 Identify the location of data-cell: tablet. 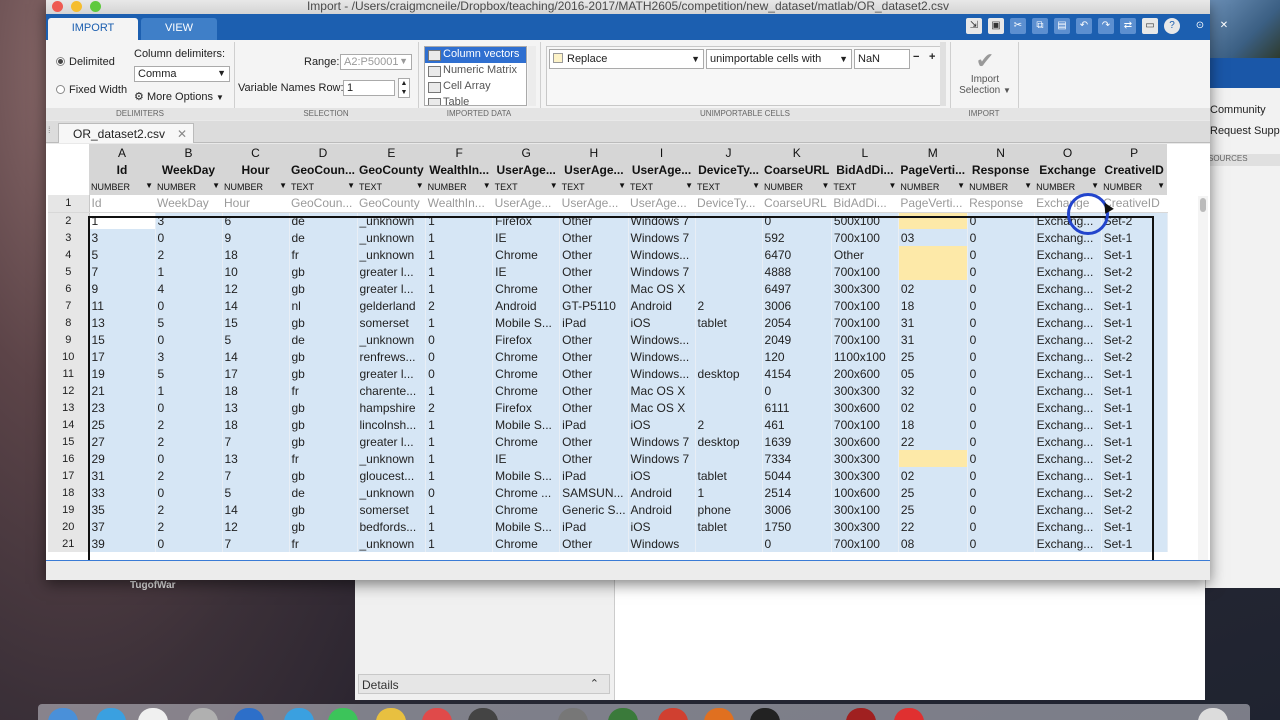
(729, 526).